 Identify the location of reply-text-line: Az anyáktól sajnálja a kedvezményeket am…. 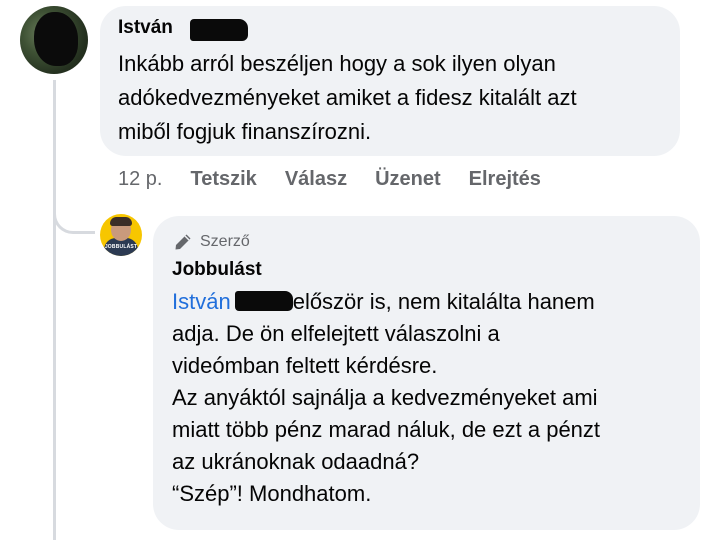
(385, 397).